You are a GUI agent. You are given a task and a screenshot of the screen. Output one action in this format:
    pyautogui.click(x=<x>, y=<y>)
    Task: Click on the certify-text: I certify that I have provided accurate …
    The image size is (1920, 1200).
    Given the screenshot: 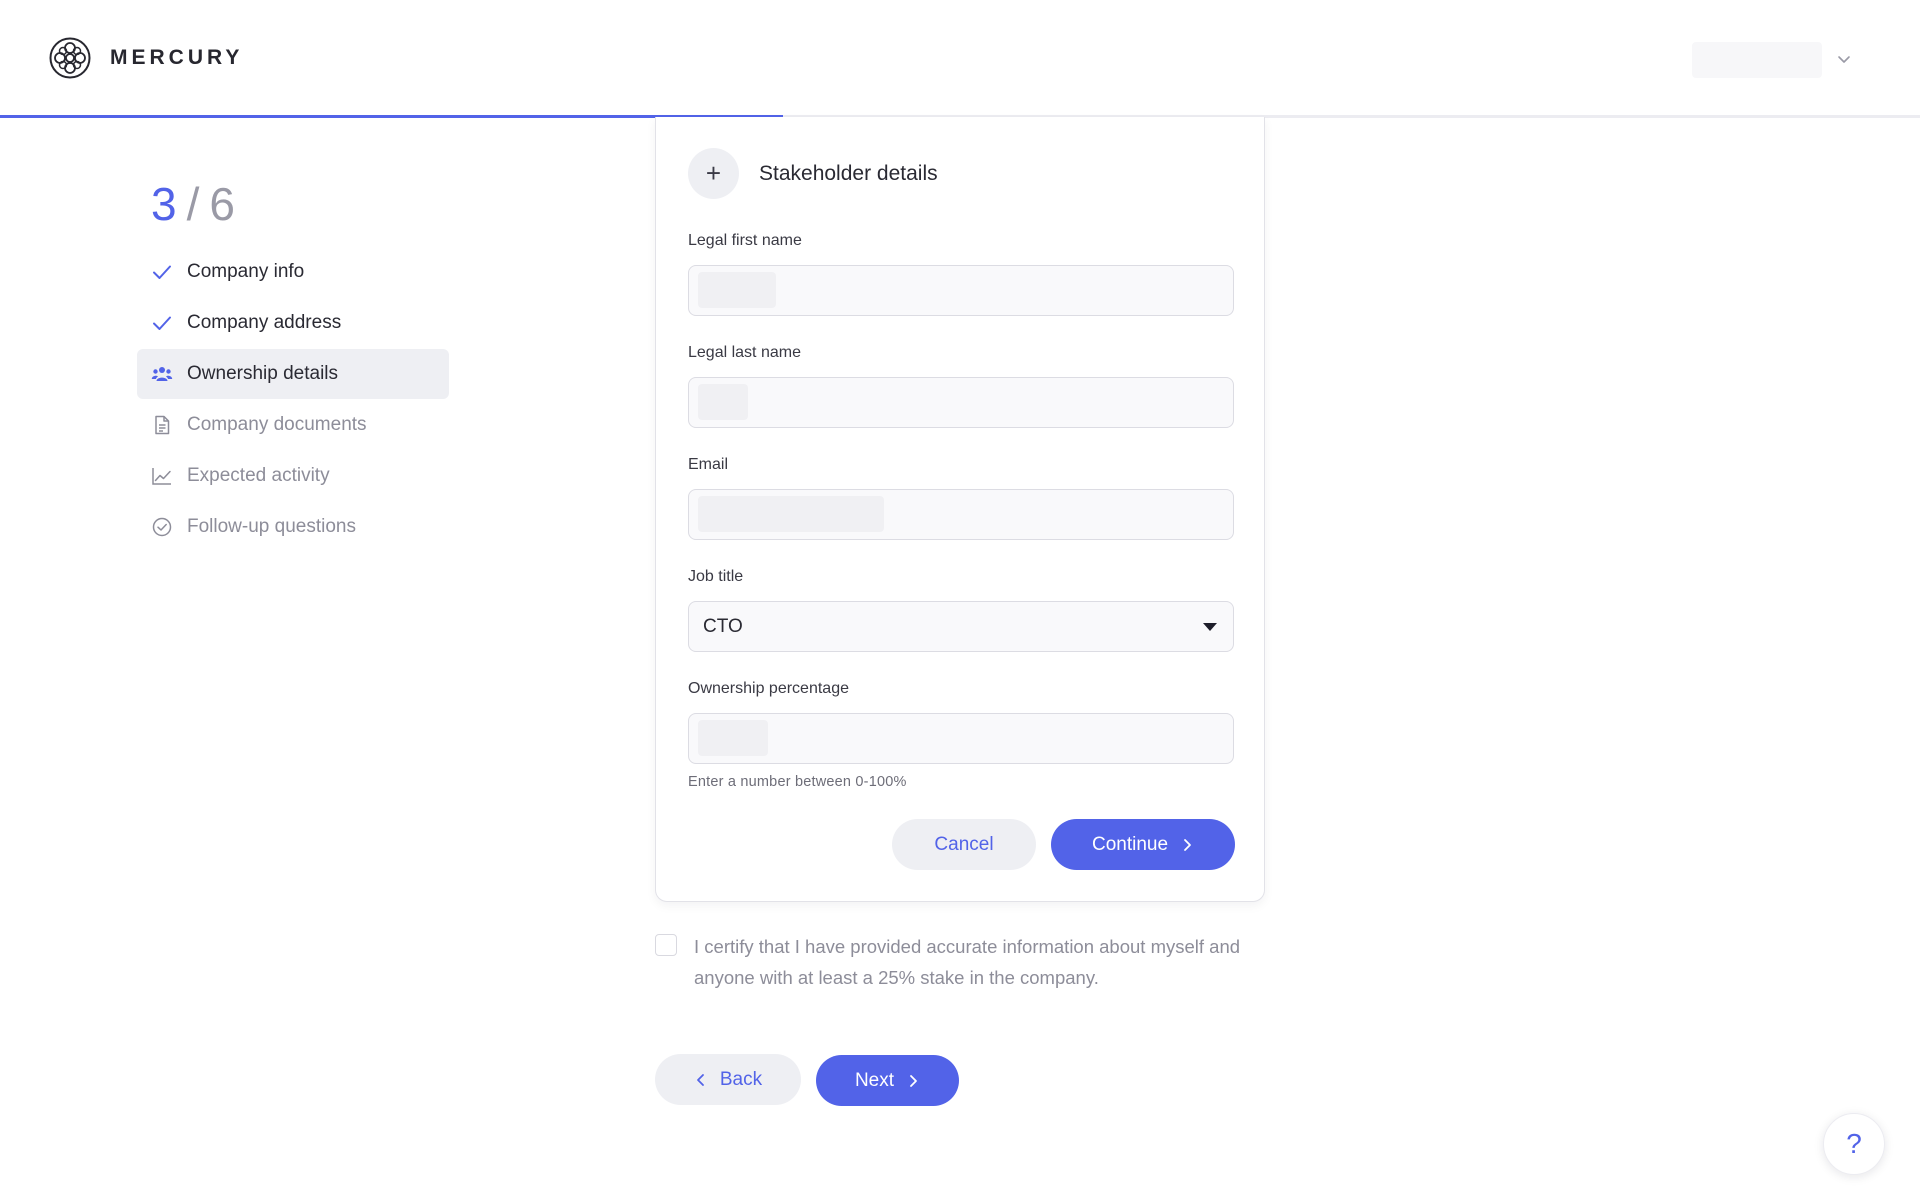 What is the action you would take?
    pyautogui.click(x=967, y=962)
    